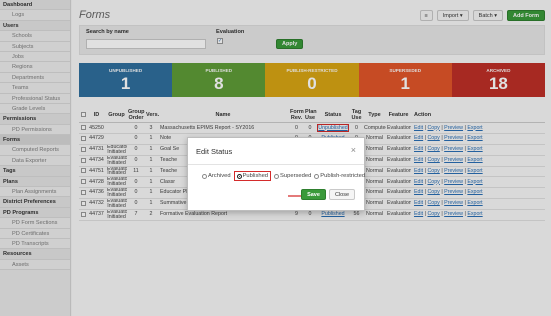 Image resolution: width=551 pixels, height=316 pixels. Describe the element at coordinates (353, 150) in the screenshot. I see `close-icon: ×` at that location.